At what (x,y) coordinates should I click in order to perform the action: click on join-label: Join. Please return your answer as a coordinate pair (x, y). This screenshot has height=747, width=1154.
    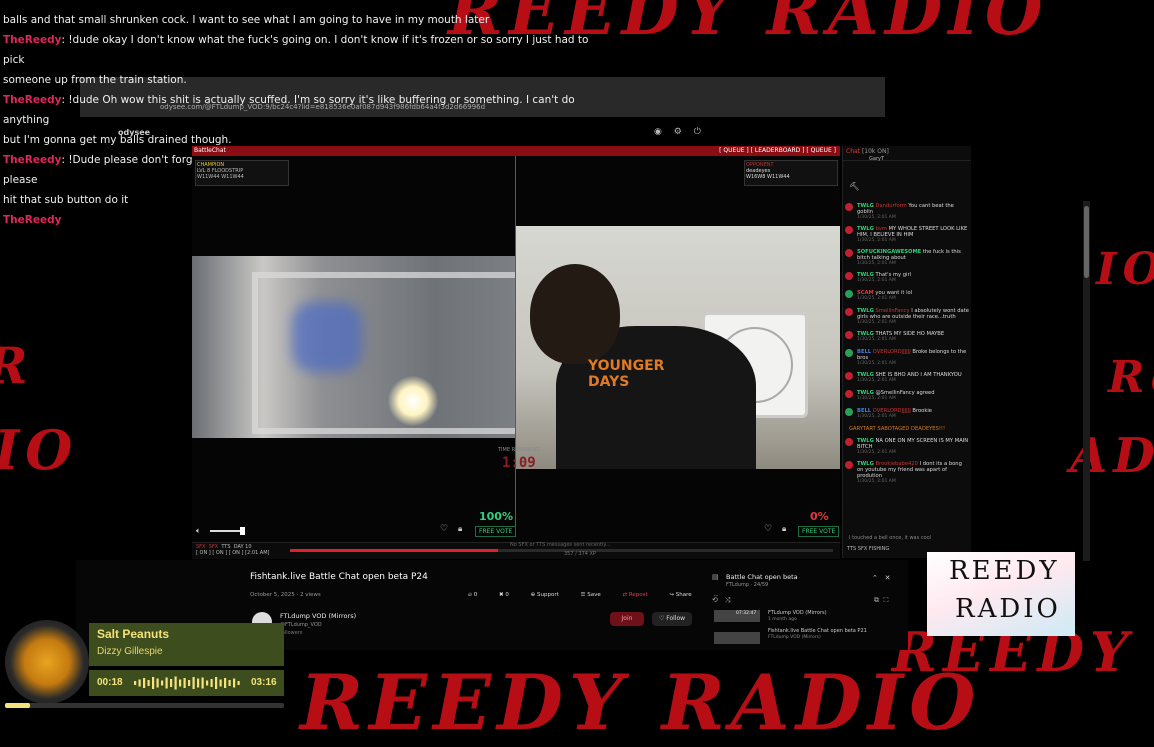
    Looking at the image, I should click on (627, 618).